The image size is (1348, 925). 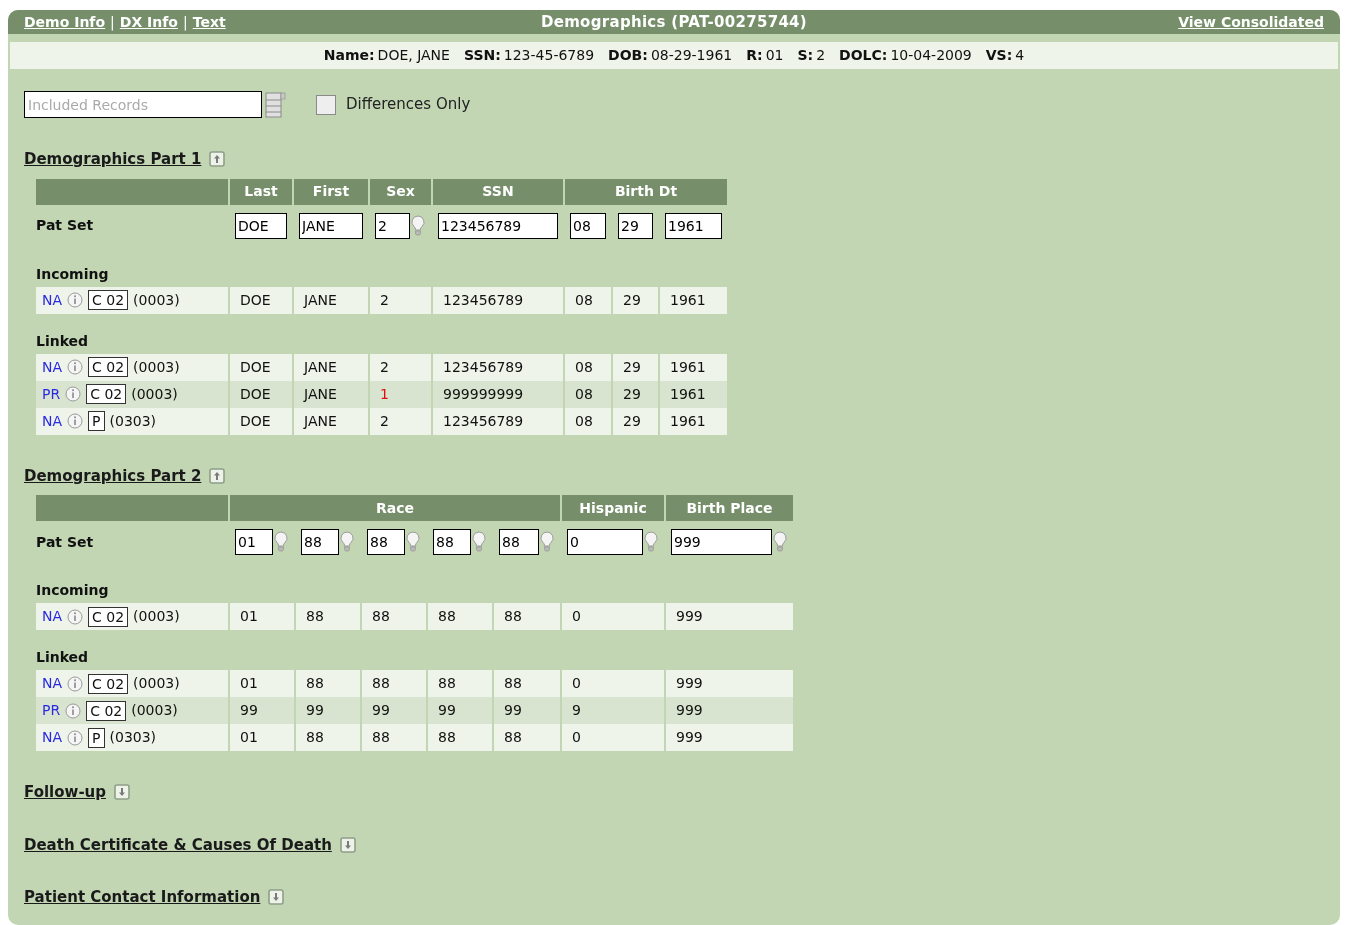 I want to click on table-cell: 01, so click(x=249, y=616).